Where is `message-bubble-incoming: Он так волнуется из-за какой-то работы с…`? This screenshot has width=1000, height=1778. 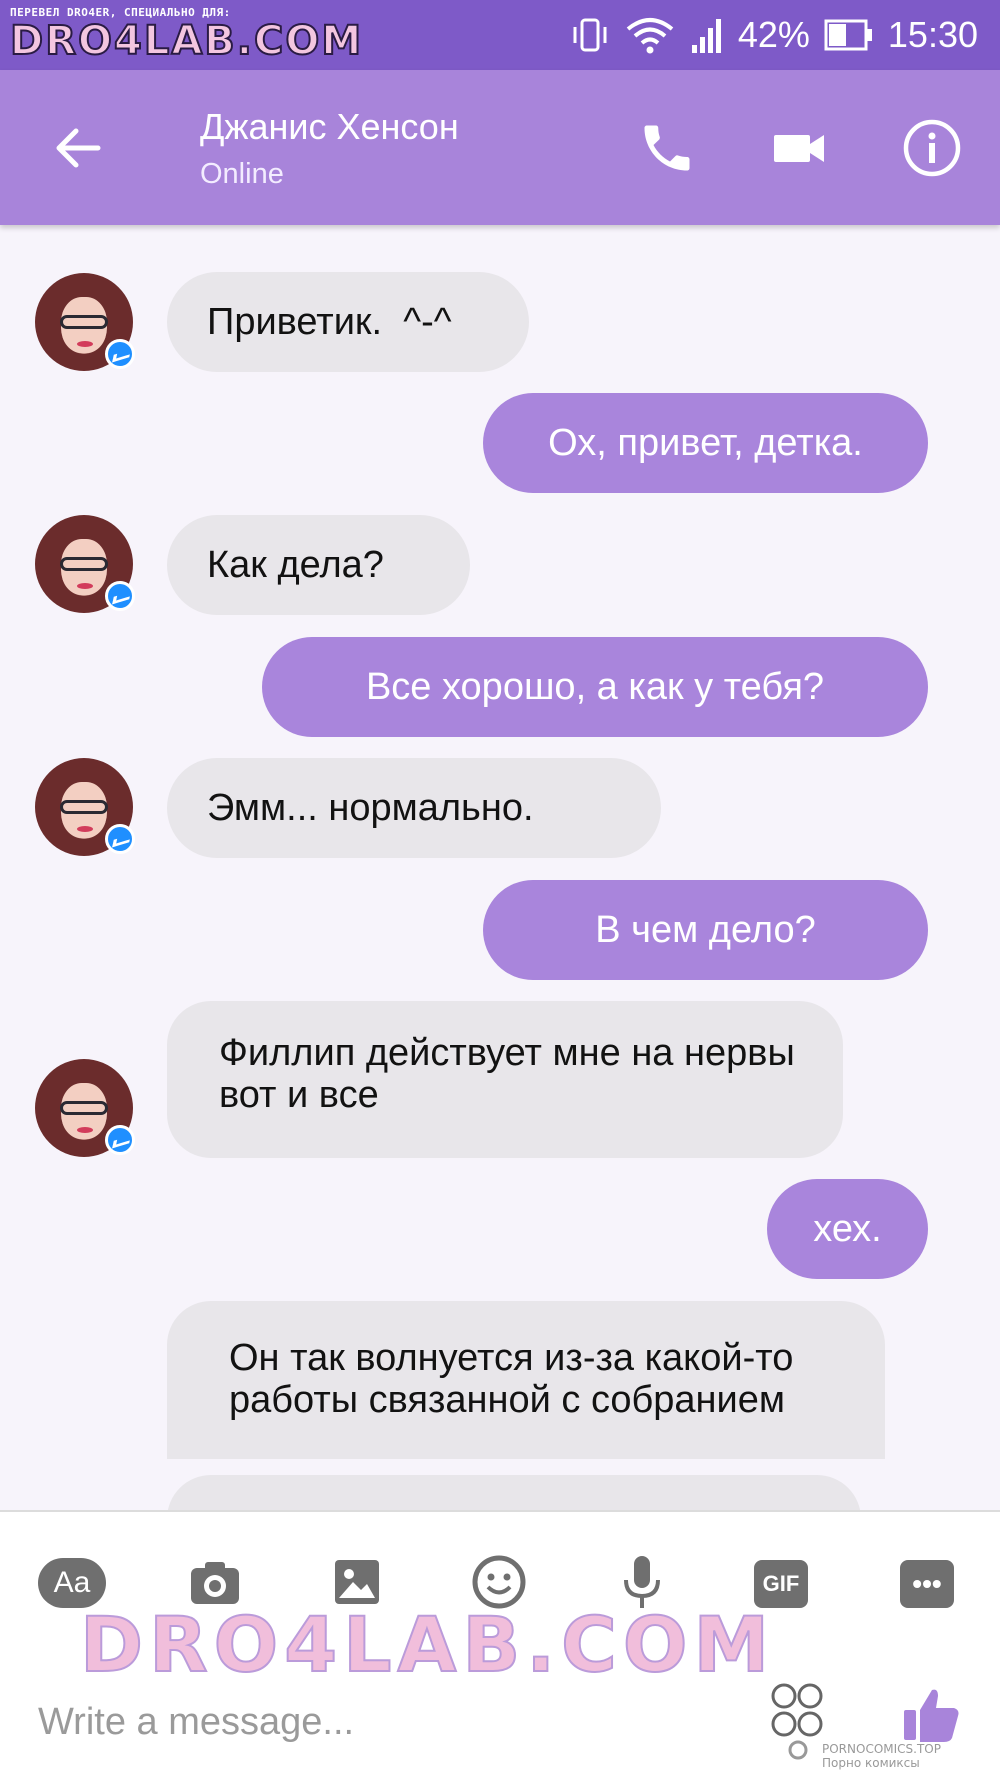
message-bubble-incoming: Он так волнуется из-за какой-то работы с… is located at coordinates (526, 1380).